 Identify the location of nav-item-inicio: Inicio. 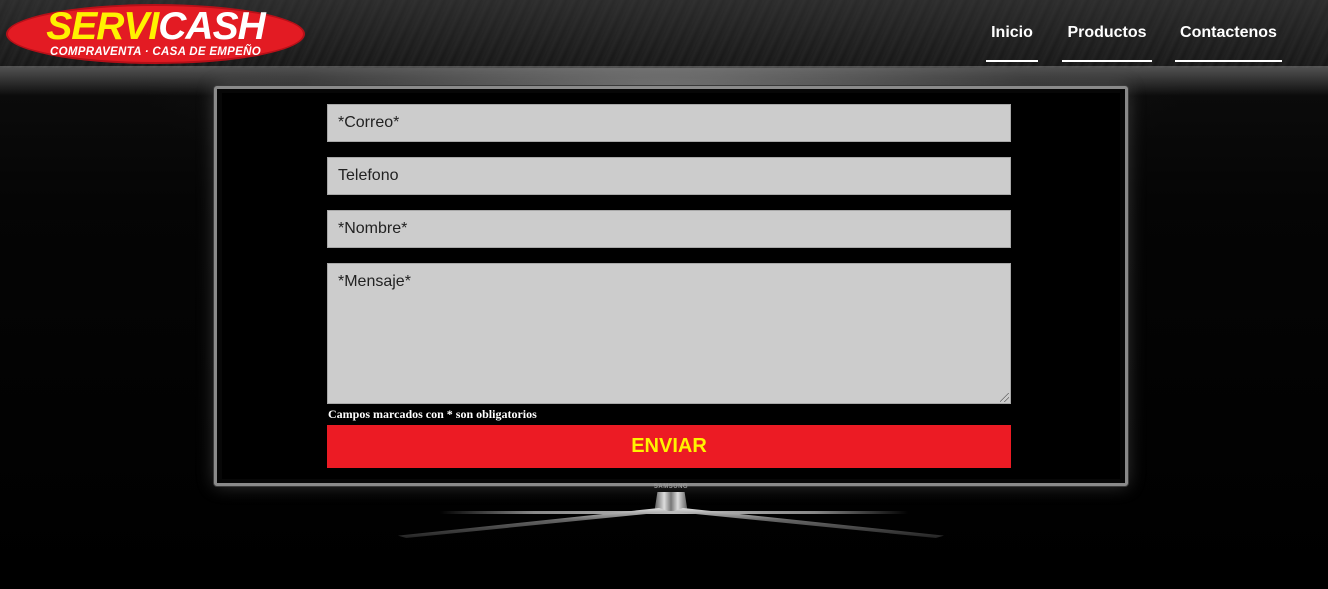
(1012, 43).